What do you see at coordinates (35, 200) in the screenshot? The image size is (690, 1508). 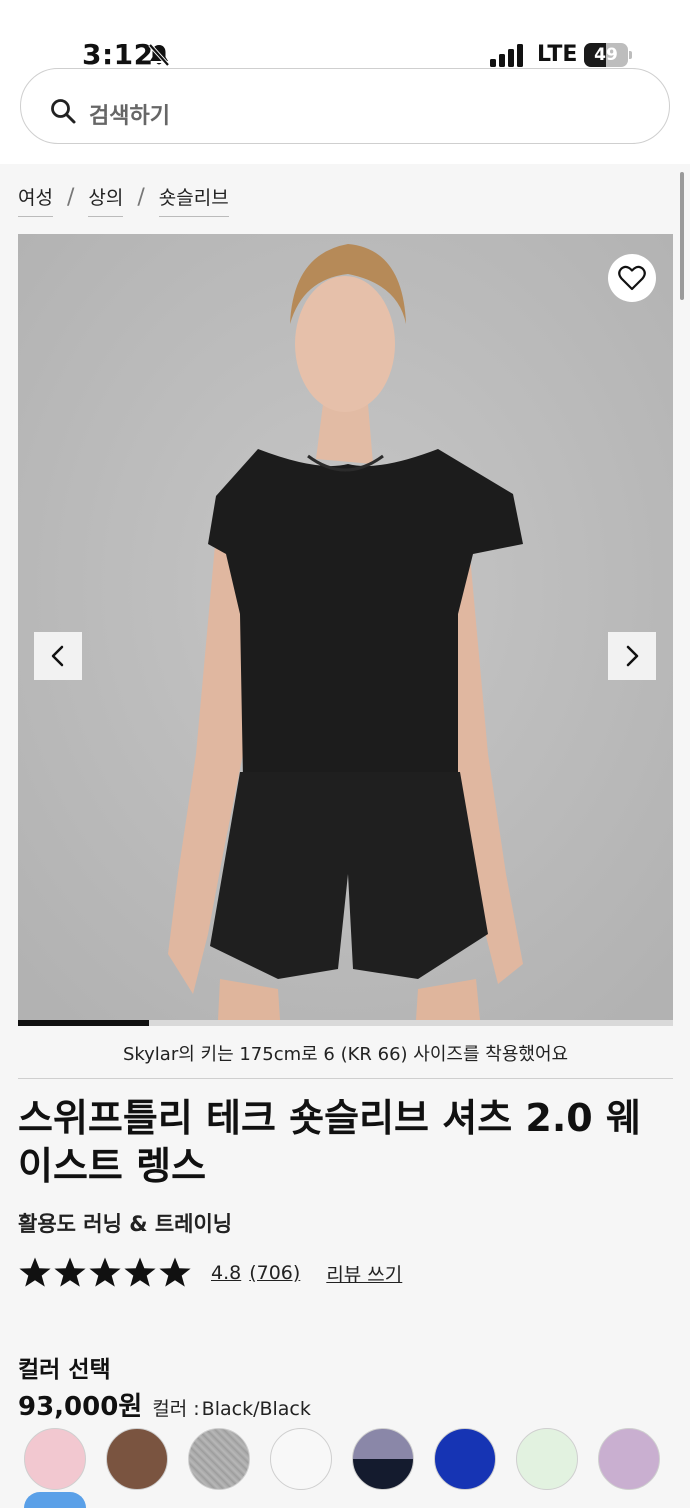 I see `breadcrumb-item-women: 여성` at bounding box center [35, 200].